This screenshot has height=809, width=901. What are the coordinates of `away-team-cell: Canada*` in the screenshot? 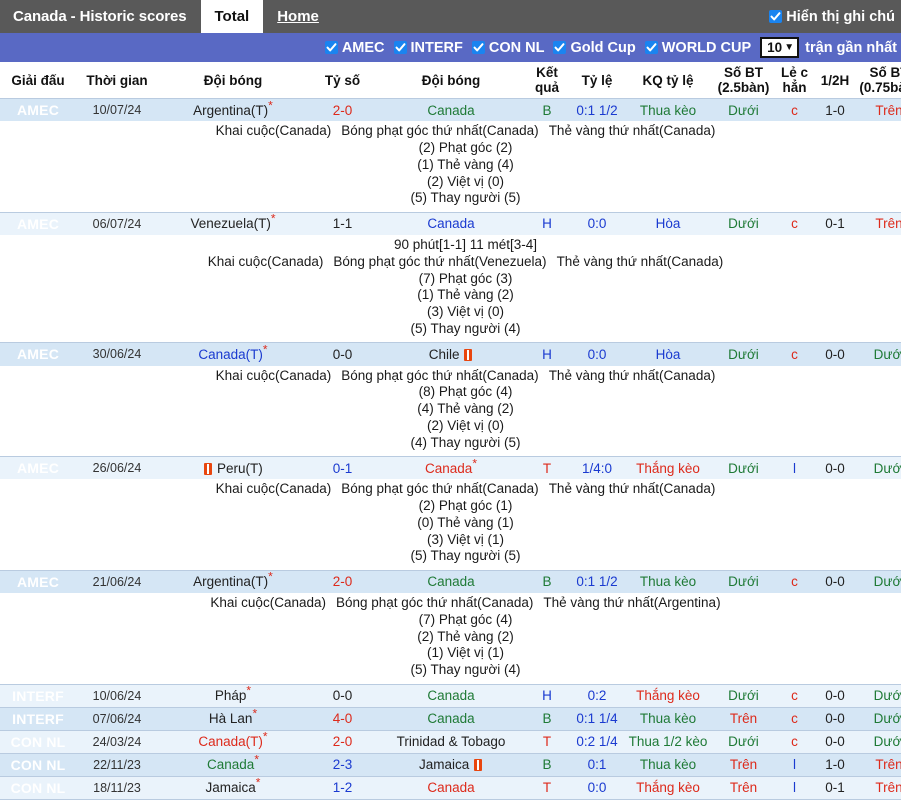 It's located at (451, 468).